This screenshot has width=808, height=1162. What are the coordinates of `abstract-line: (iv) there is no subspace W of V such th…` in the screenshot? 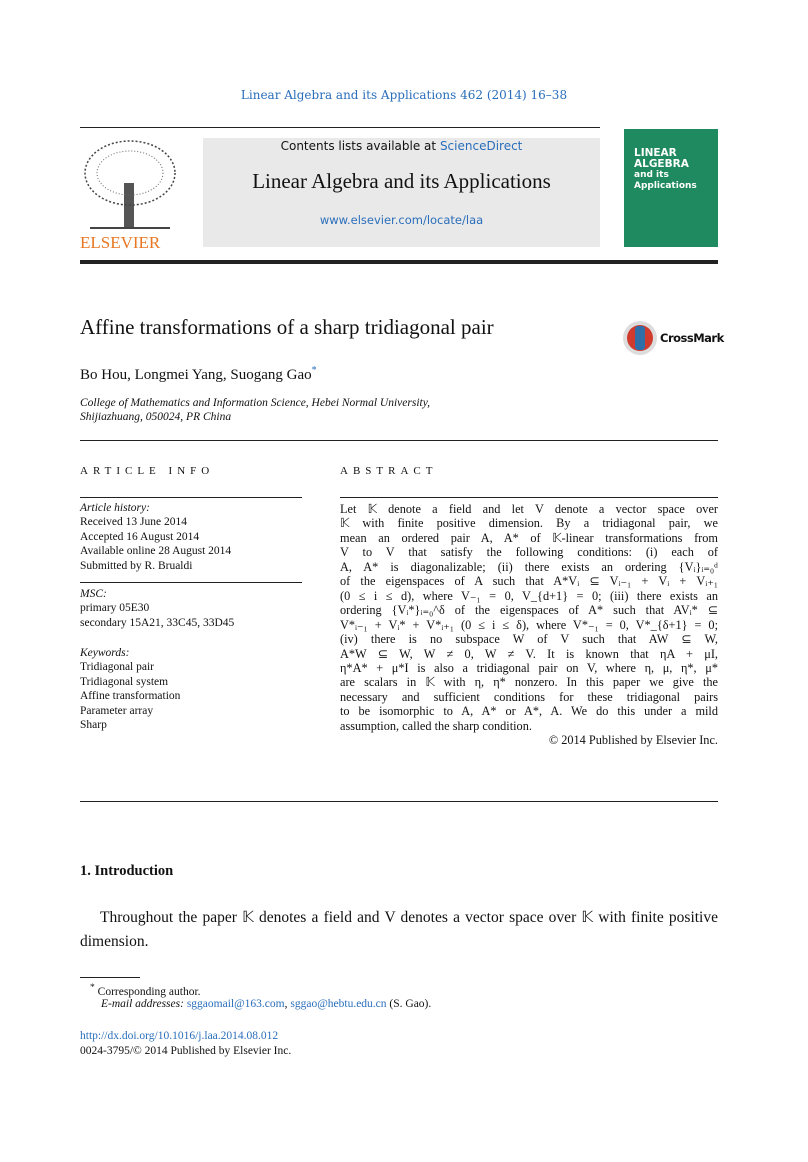 It's located at (529, 639).